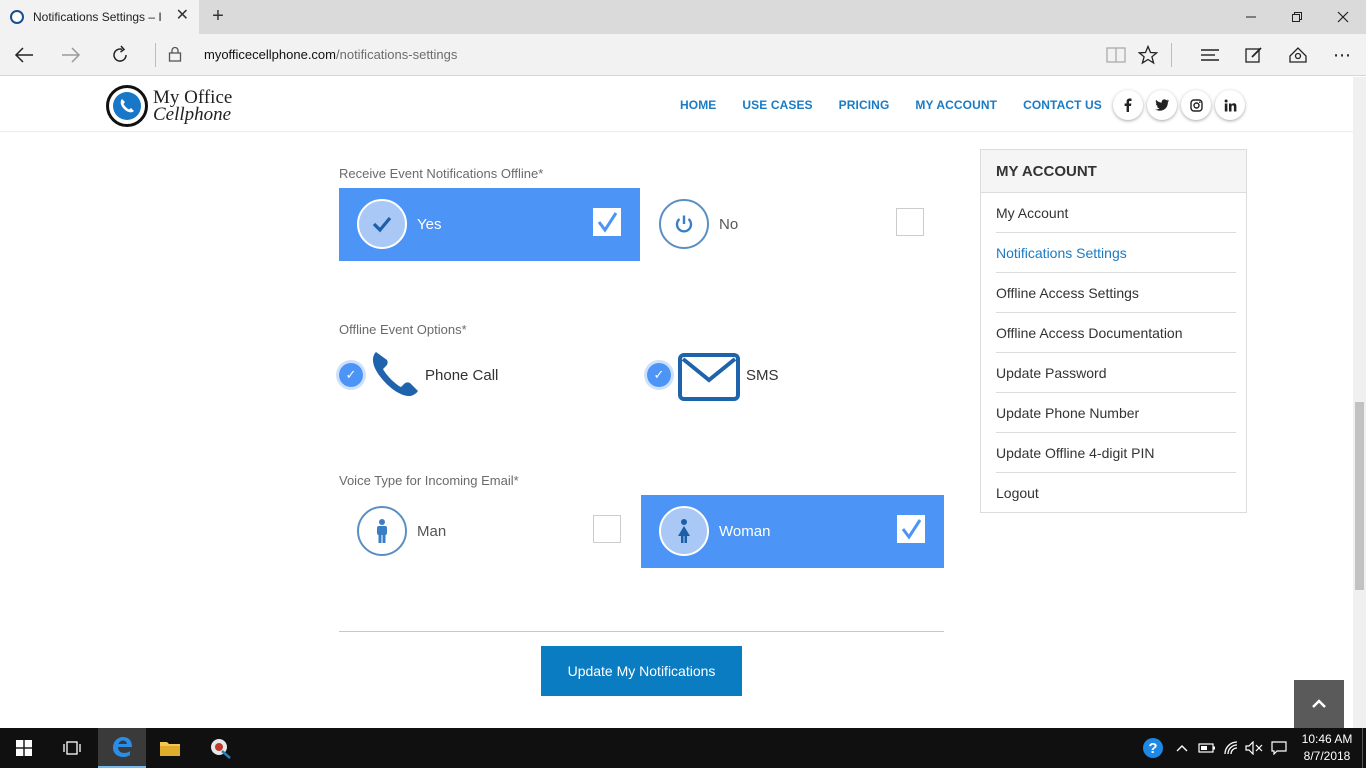 The height and width of the screenshot is (768, 1366). I want to click on man-checkbox, so click(607, 529).